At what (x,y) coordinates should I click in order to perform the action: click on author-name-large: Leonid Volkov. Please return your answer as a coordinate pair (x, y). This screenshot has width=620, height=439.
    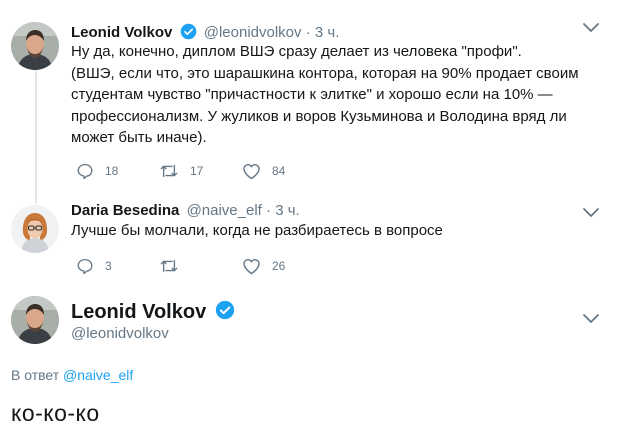
    Looking at the image, I should click on (153, 312).